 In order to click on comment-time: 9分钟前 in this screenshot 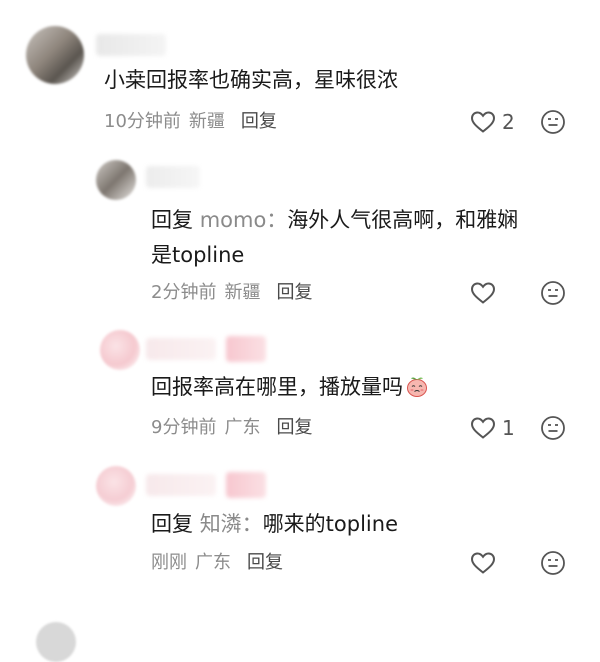, I will do `click(184, 427)`.